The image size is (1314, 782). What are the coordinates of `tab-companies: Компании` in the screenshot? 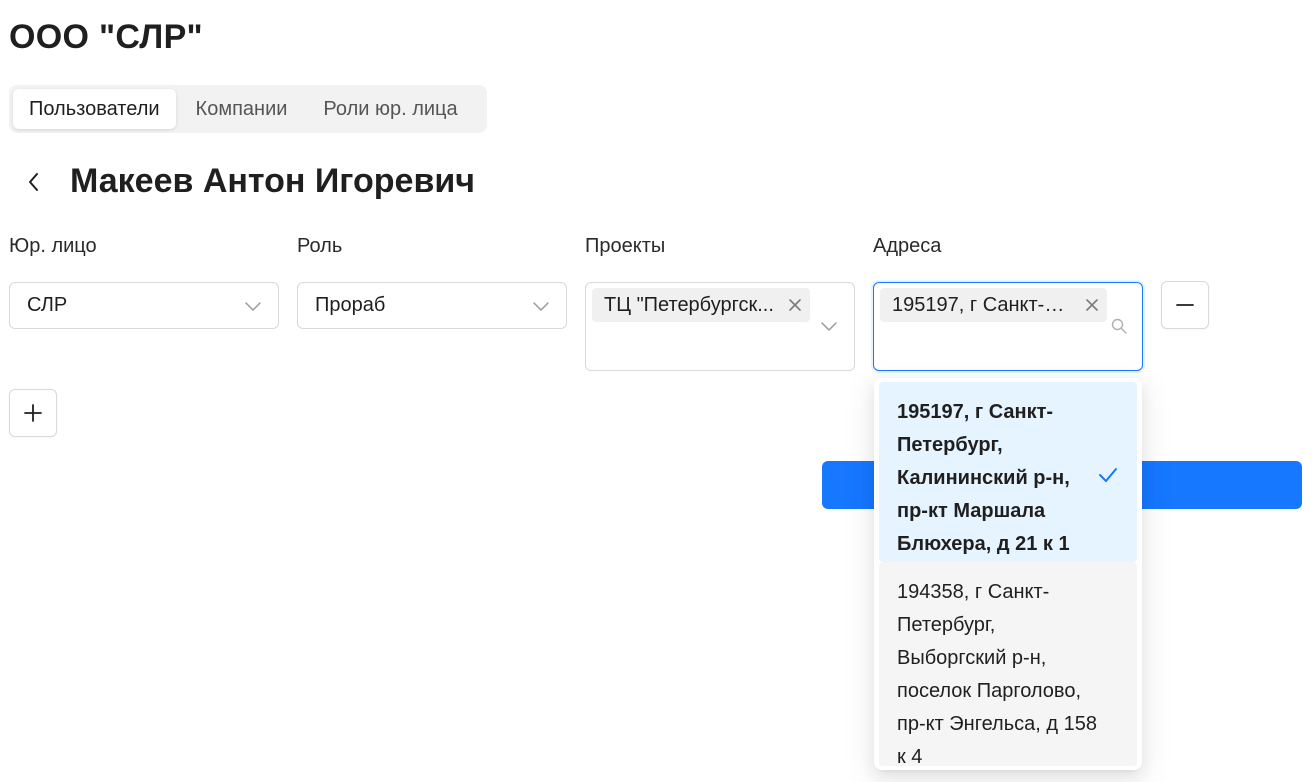 It's located at (242, 109).